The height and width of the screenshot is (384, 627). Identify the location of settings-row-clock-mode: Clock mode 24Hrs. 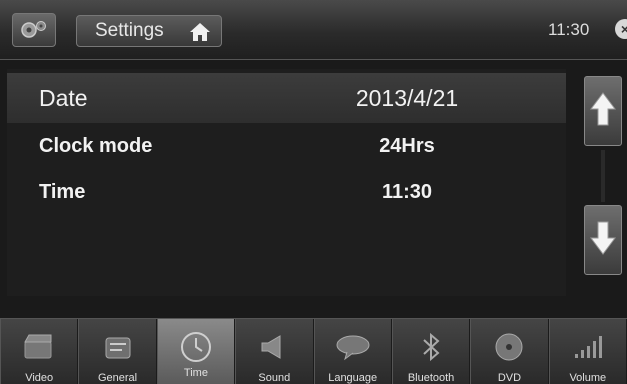
(286, 146).